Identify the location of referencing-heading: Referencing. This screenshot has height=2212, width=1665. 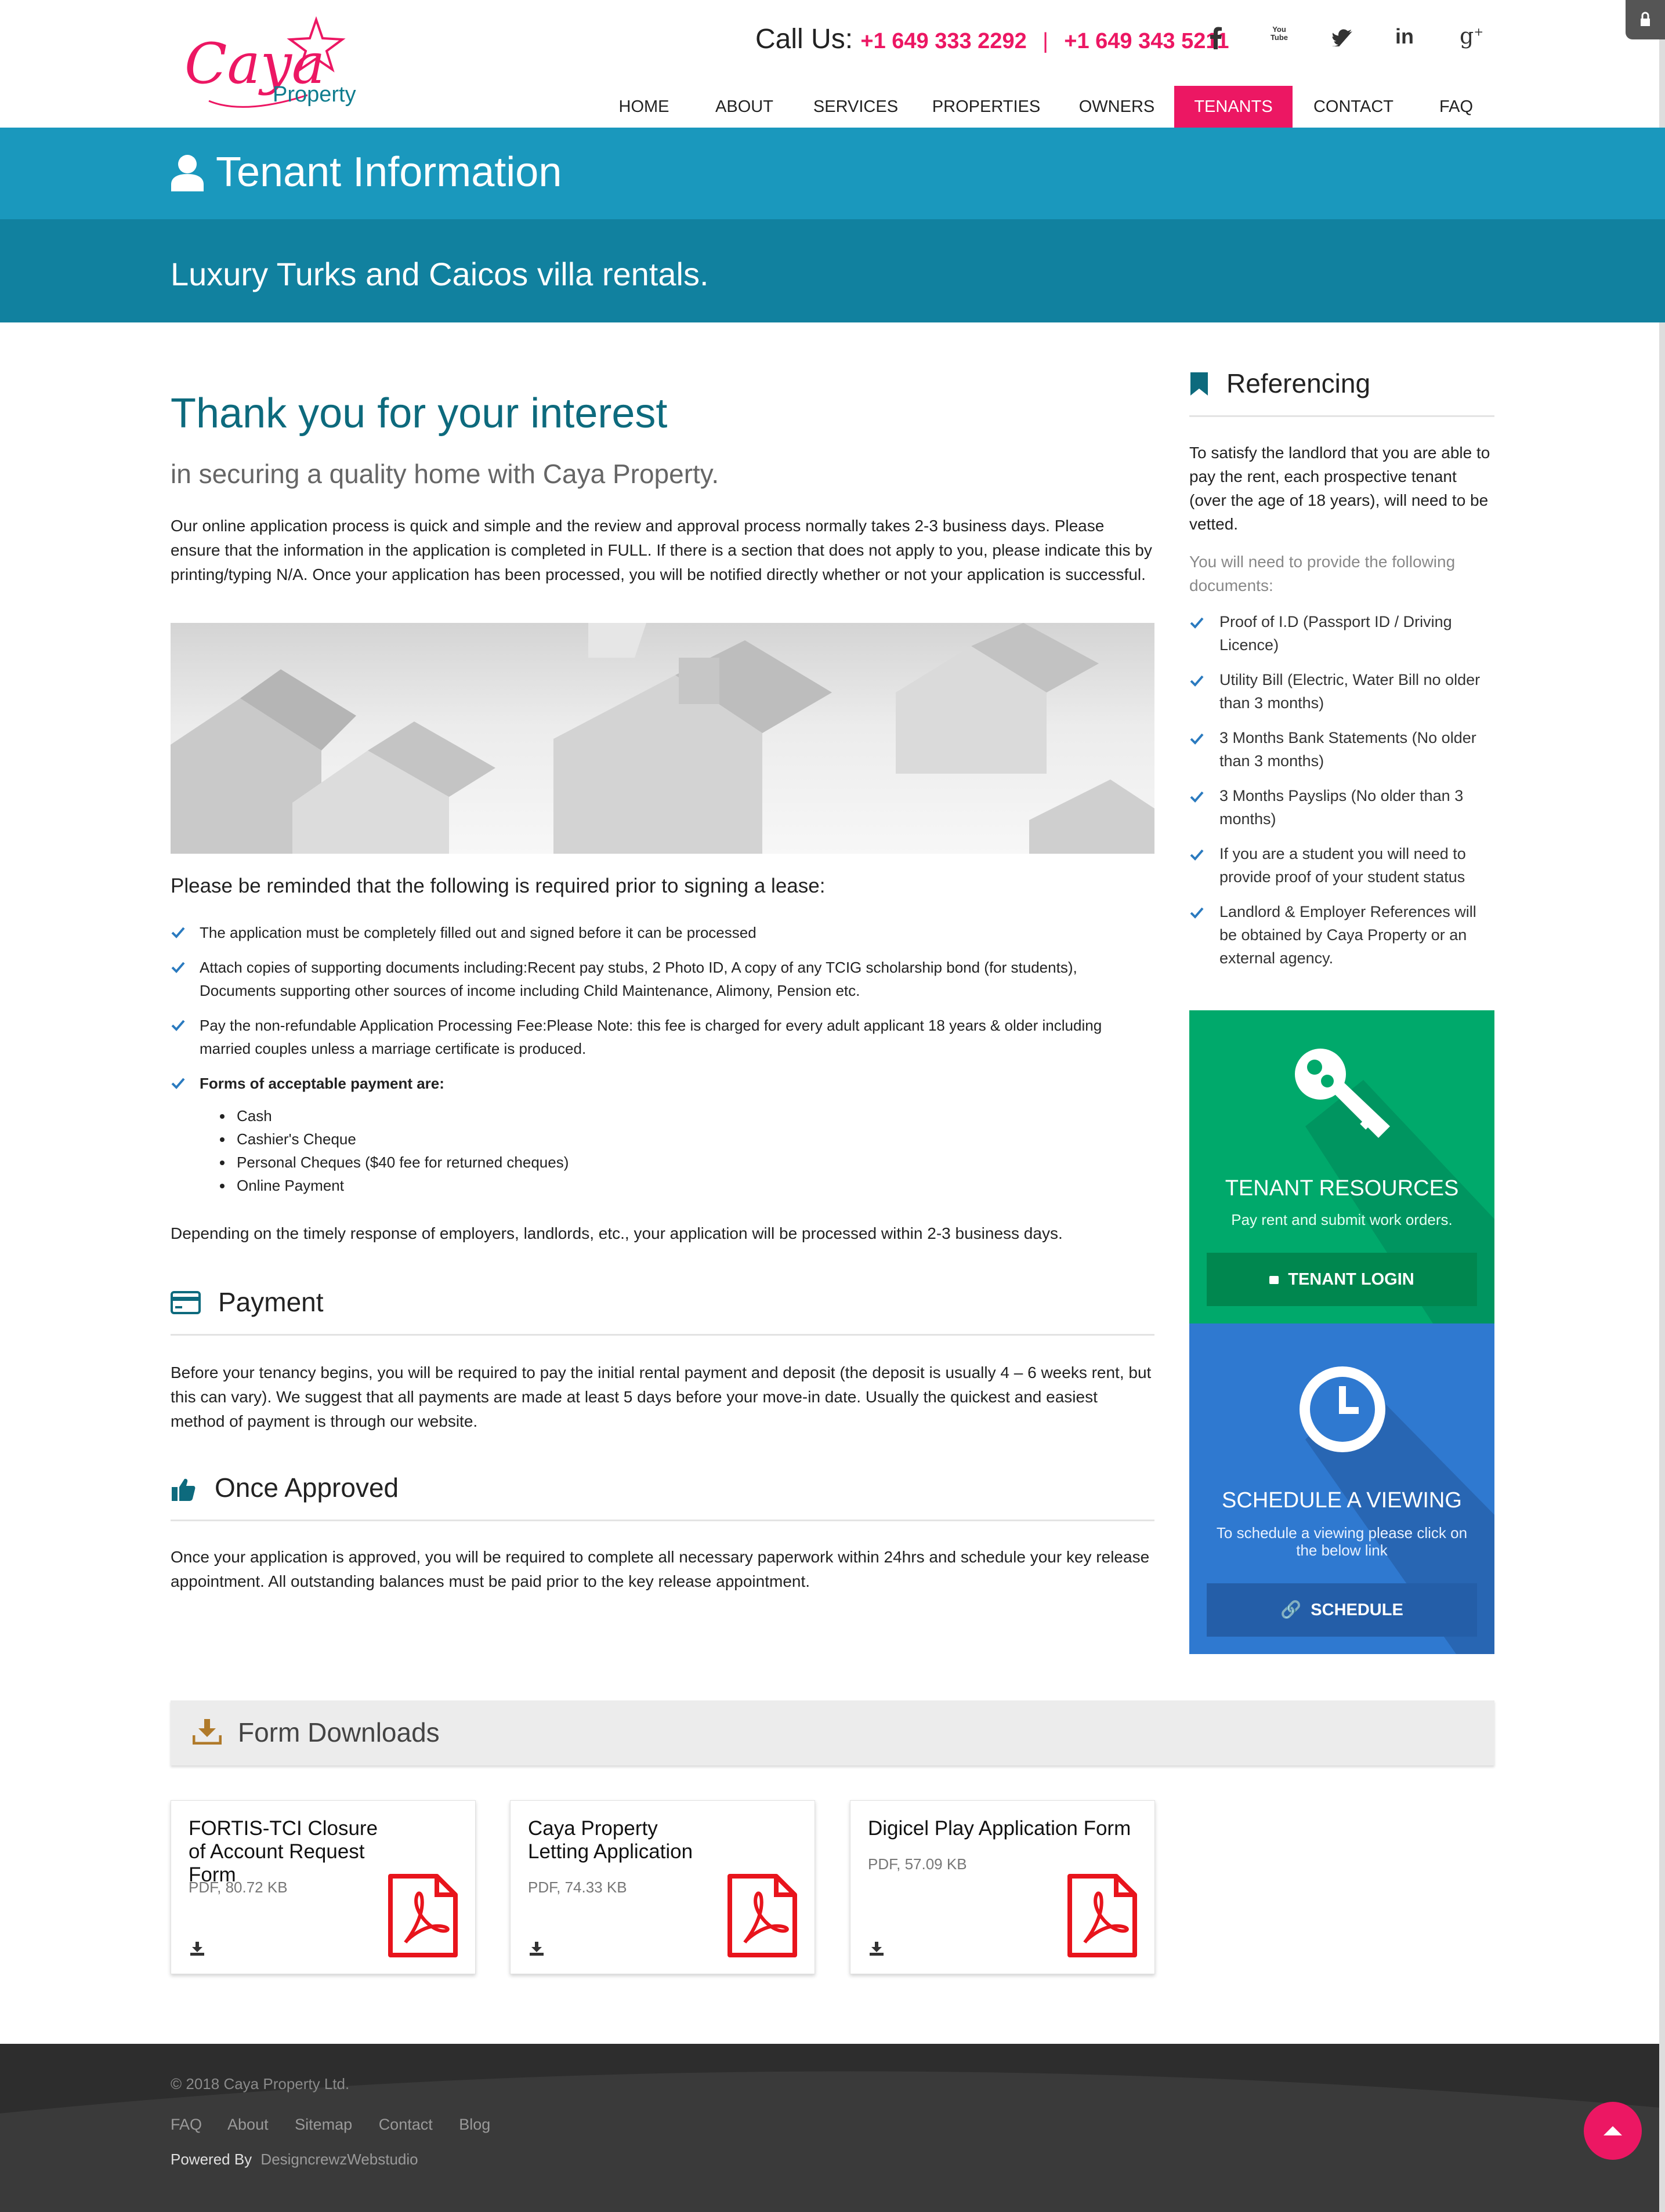
(1298, 383).